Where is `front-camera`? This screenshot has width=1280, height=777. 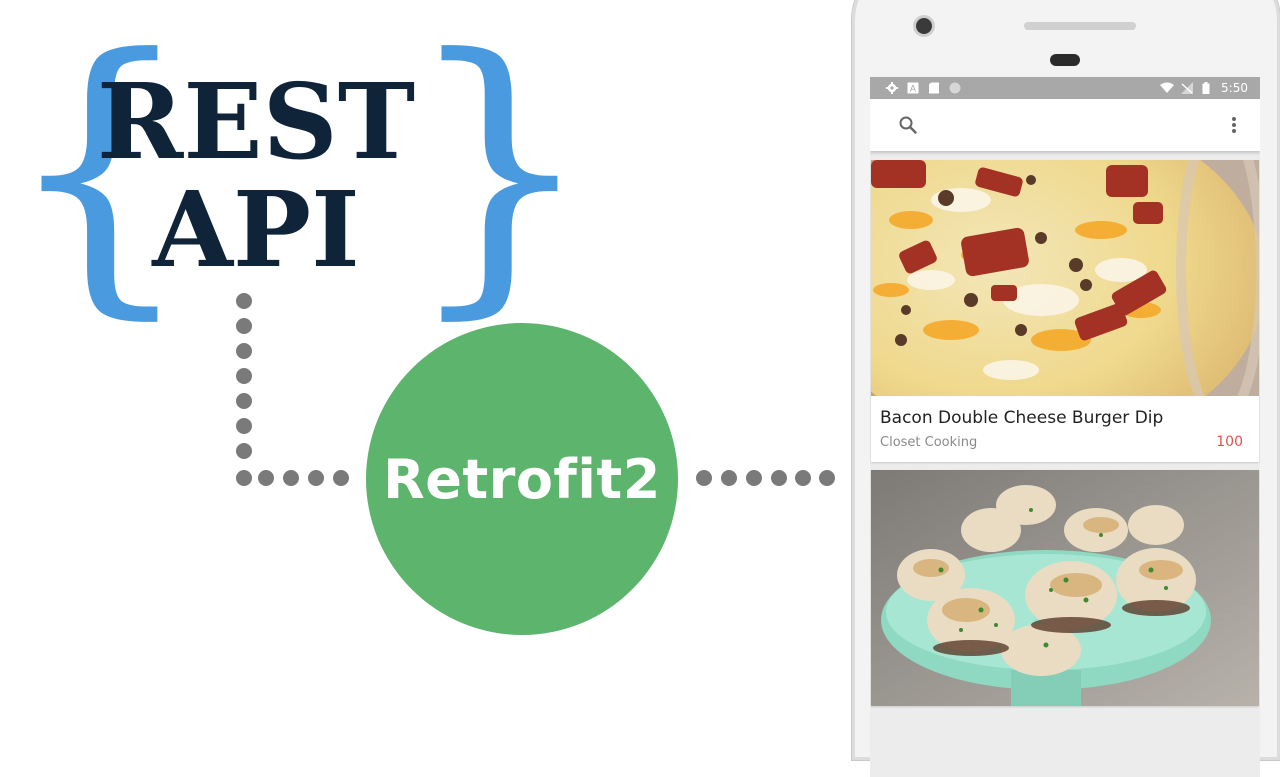 front-camera is located at coordinates (924, 26).